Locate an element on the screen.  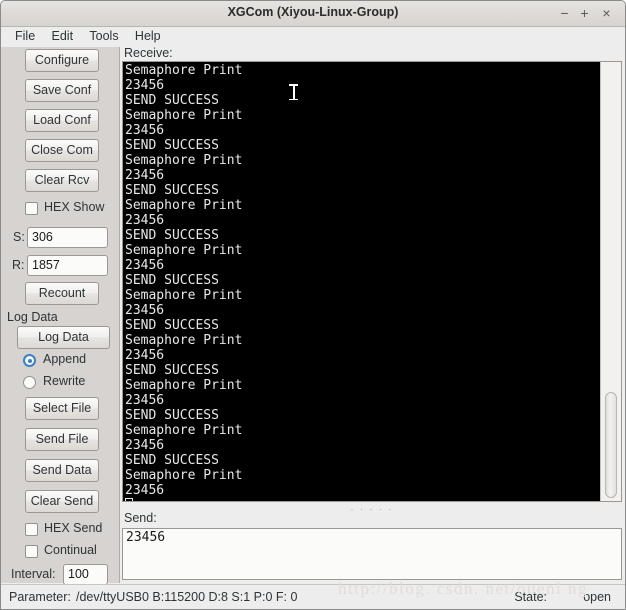
recv-count-field: 1857 is located at coordinates (67, 265).